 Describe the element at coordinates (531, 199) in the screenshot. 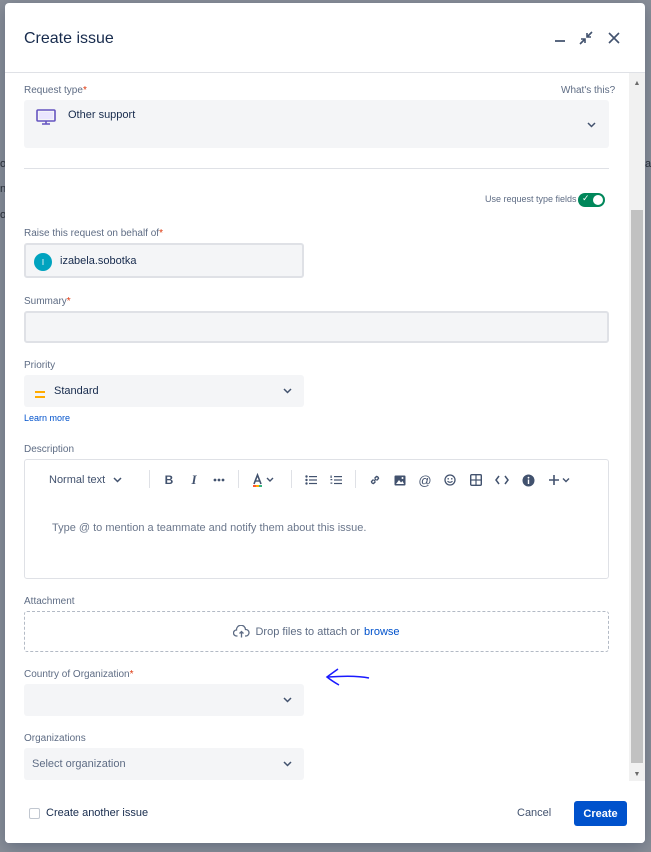

I see `request-type-fields-label: Use request type fields` at that location.